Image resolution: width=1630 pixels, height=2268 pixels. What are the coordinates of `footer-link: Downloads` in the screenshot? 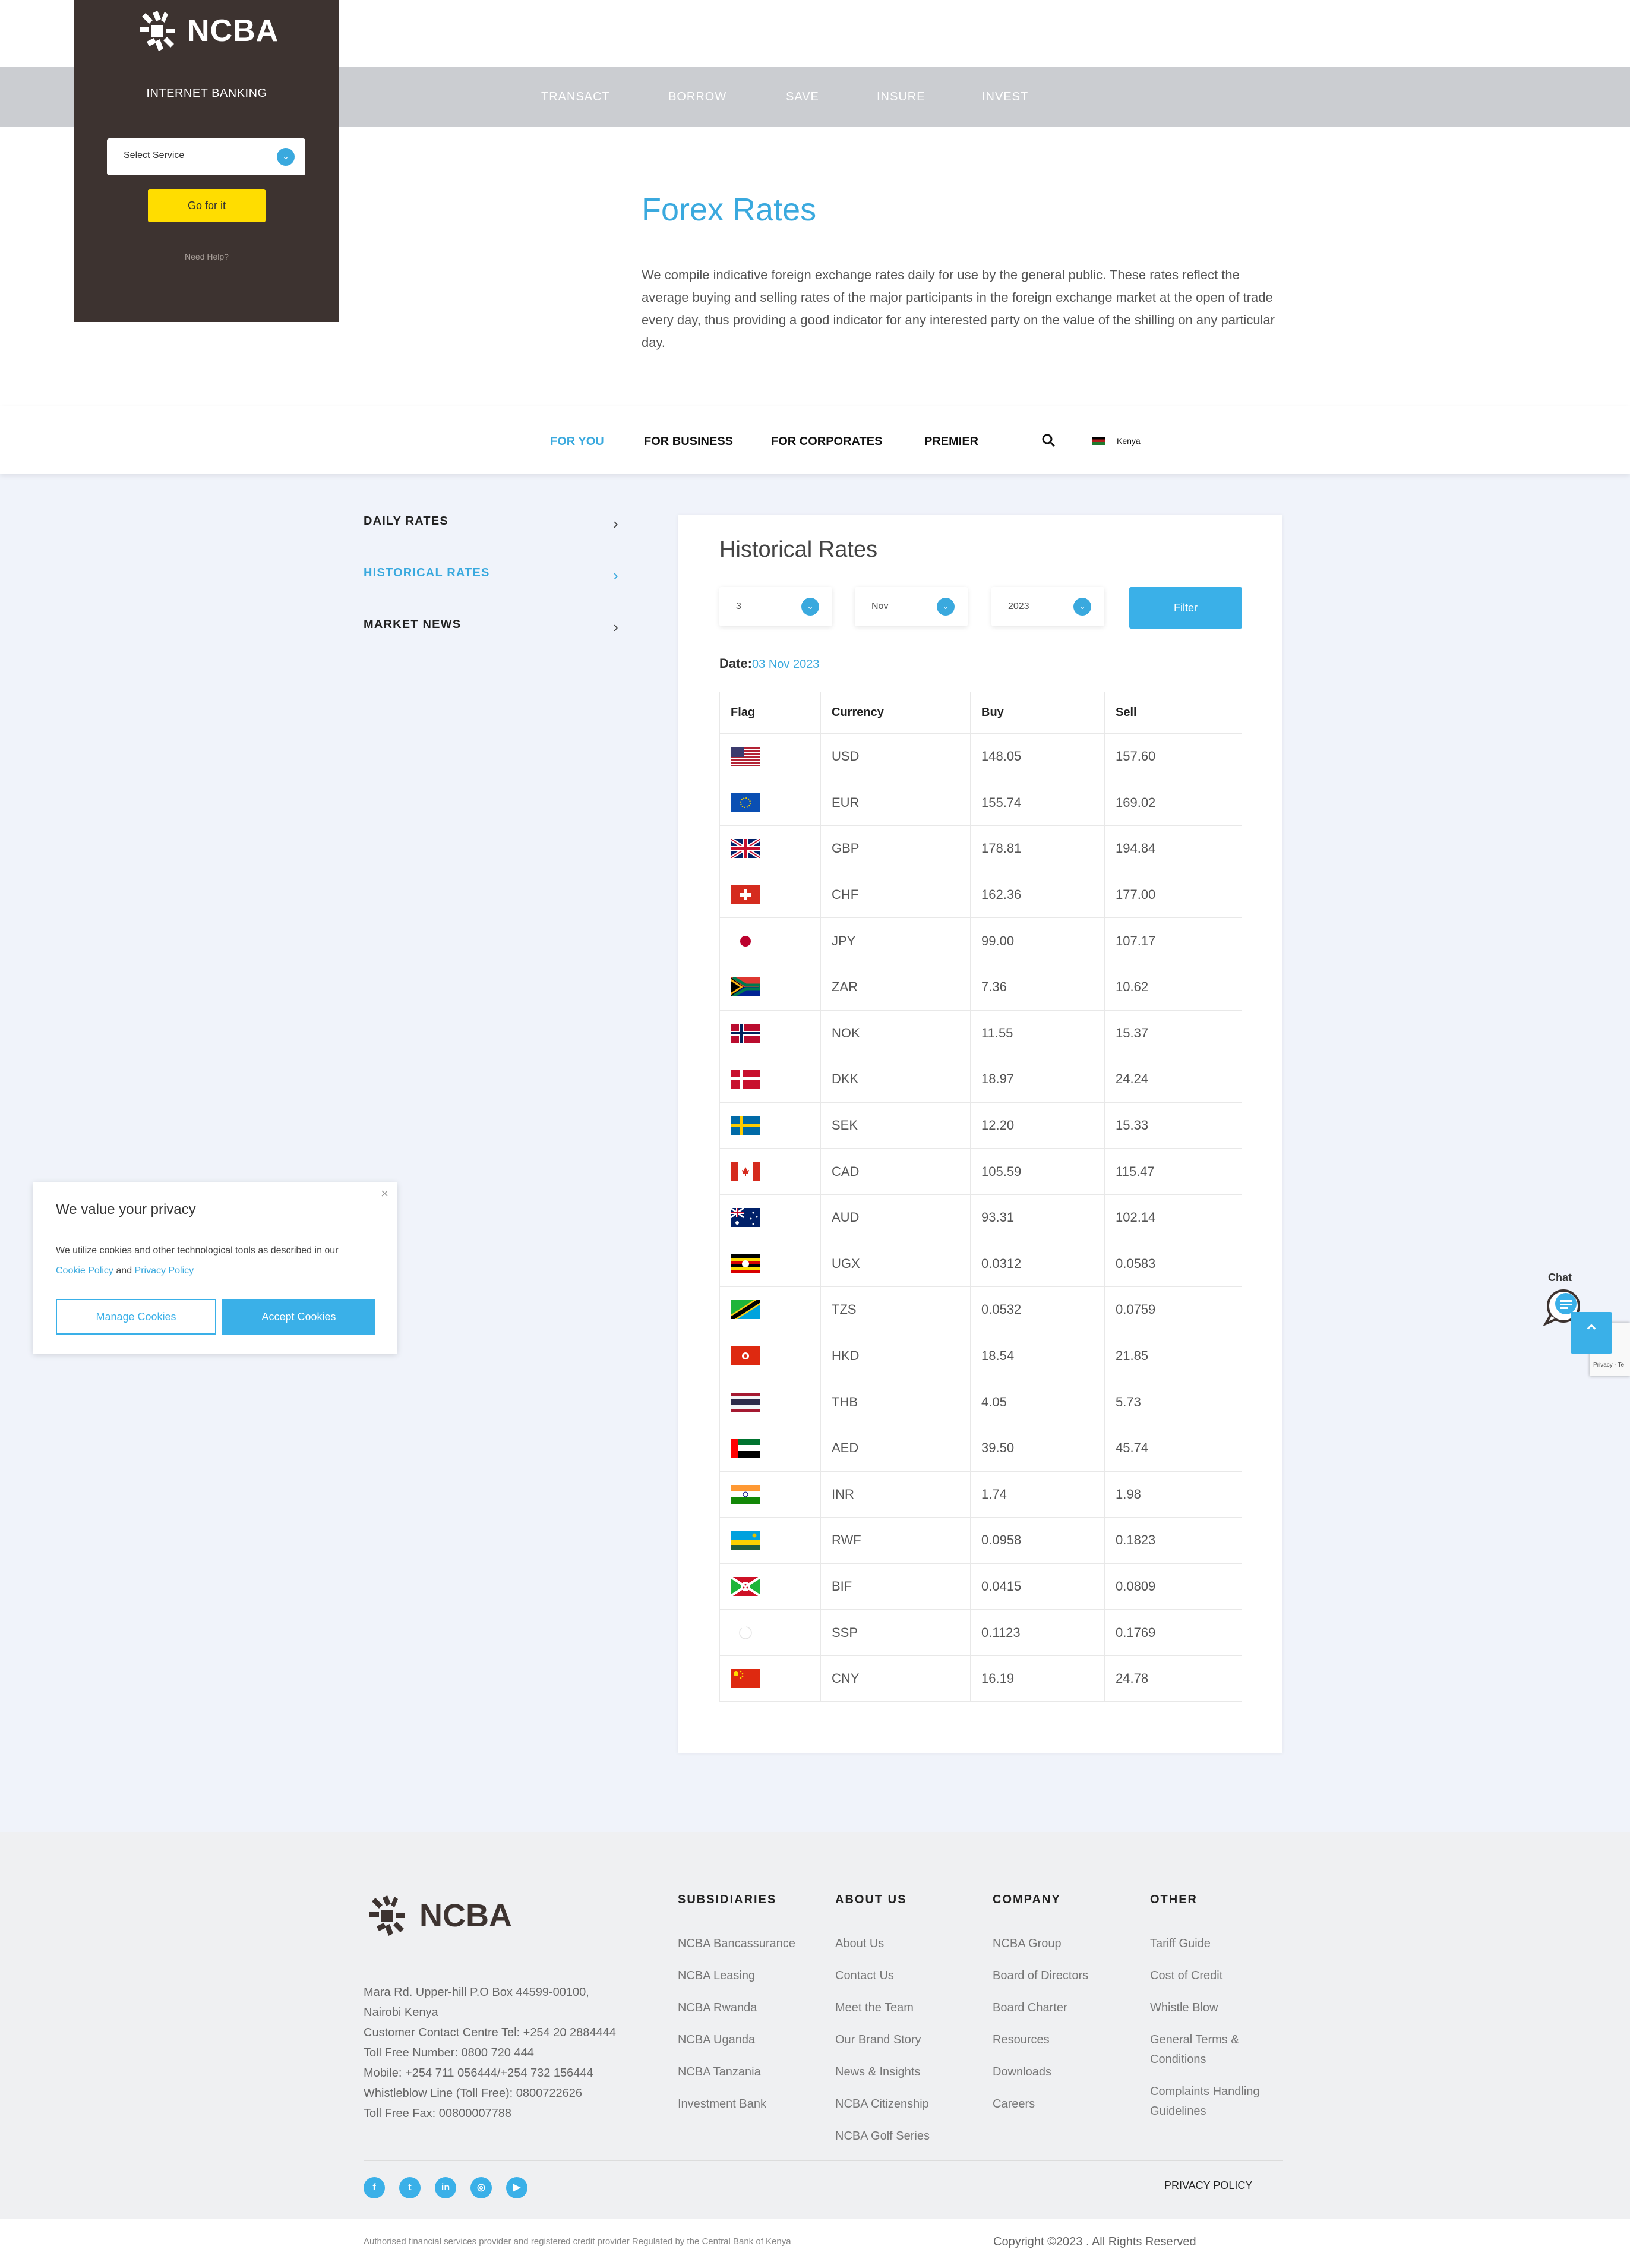 It's located at (1058, 2072).